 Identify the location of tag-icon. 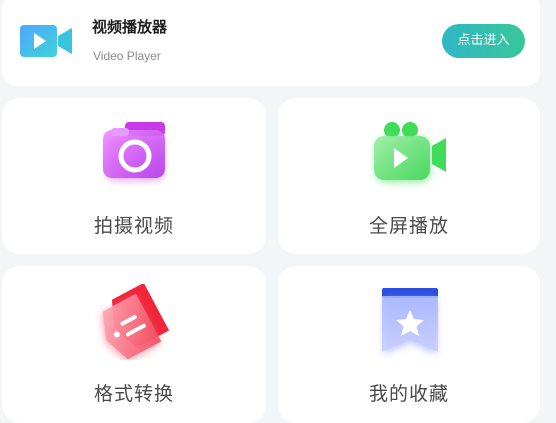
(135, 322).